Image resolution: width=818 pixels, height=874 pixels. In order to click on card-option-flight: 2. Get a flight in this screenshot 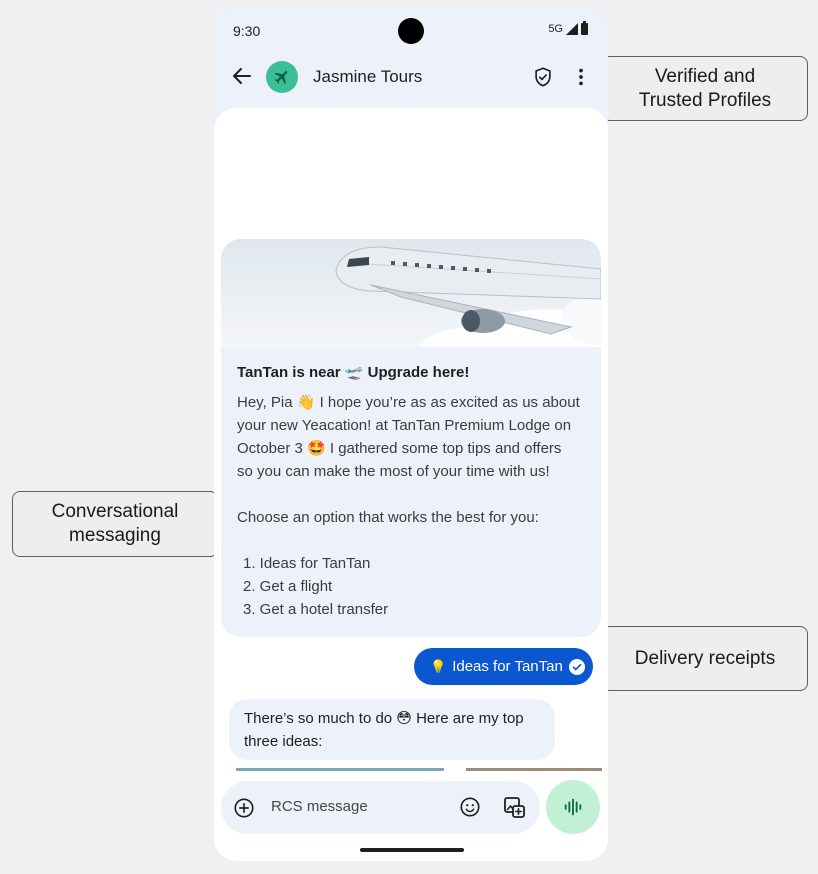, I will do `click(288, 586)`.